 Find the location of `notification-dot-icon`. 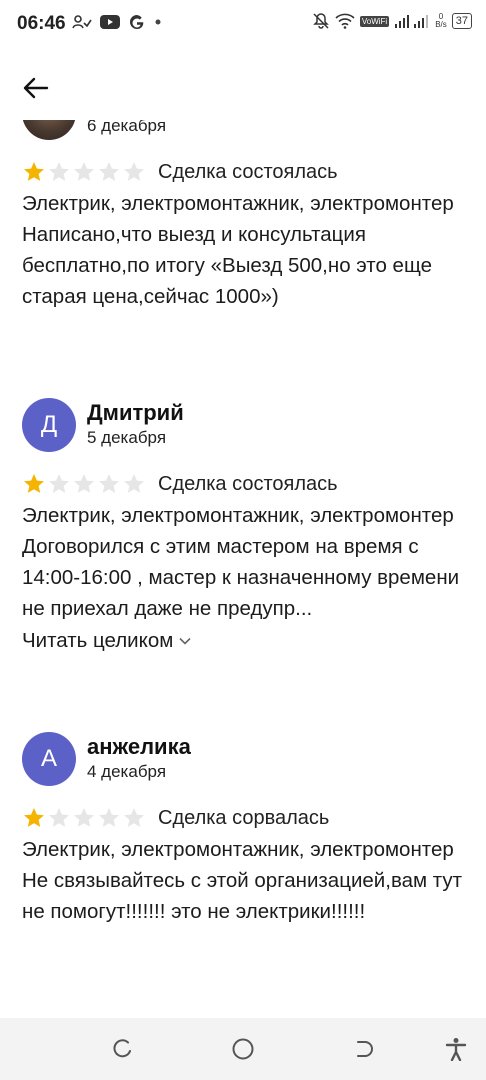

notification-dot-icon is located at coordinates (158, 22).